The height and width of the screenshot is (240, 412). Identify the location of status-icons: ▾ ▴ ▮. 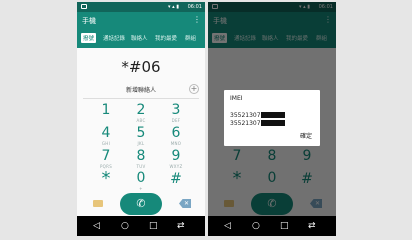
(173, 7).